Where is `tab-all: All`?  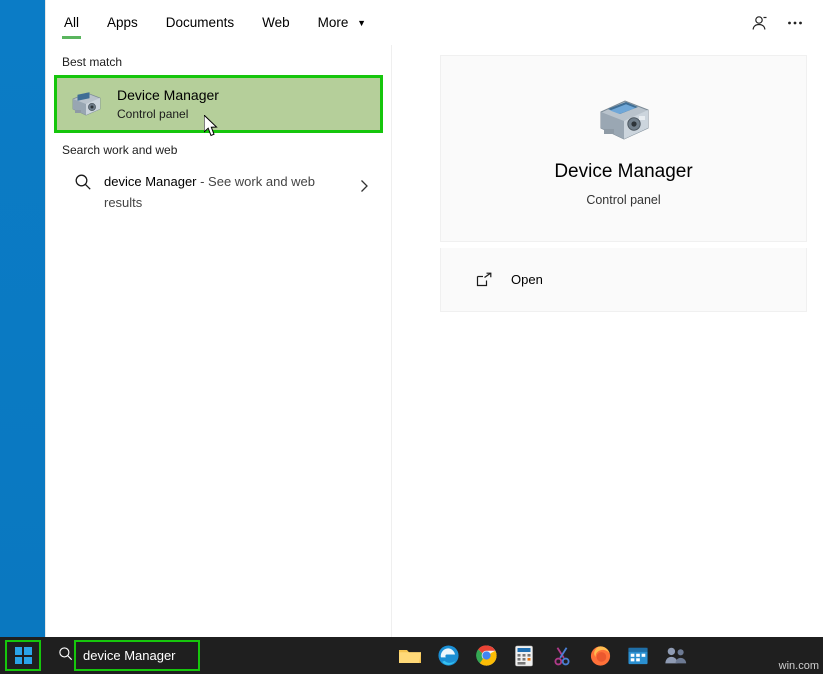 tab-all: All is located at coordinates (72, 23).